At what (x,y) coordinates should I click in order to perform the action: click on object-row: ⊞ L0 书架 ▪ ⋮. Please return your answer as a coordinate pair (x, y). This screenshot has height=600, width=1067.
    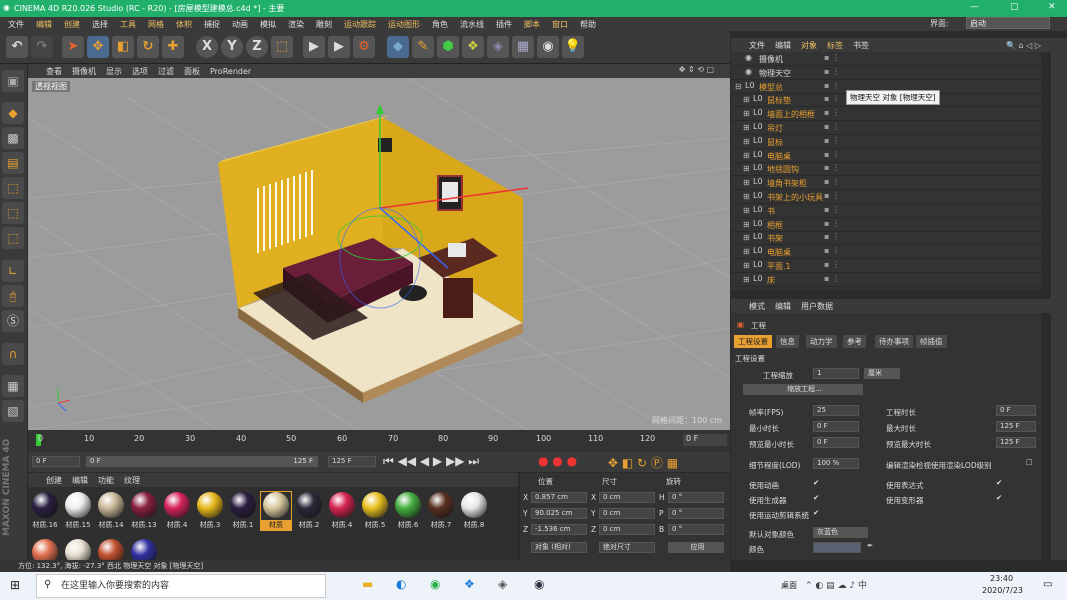
    Looking at the image, I should click on (886, 238).